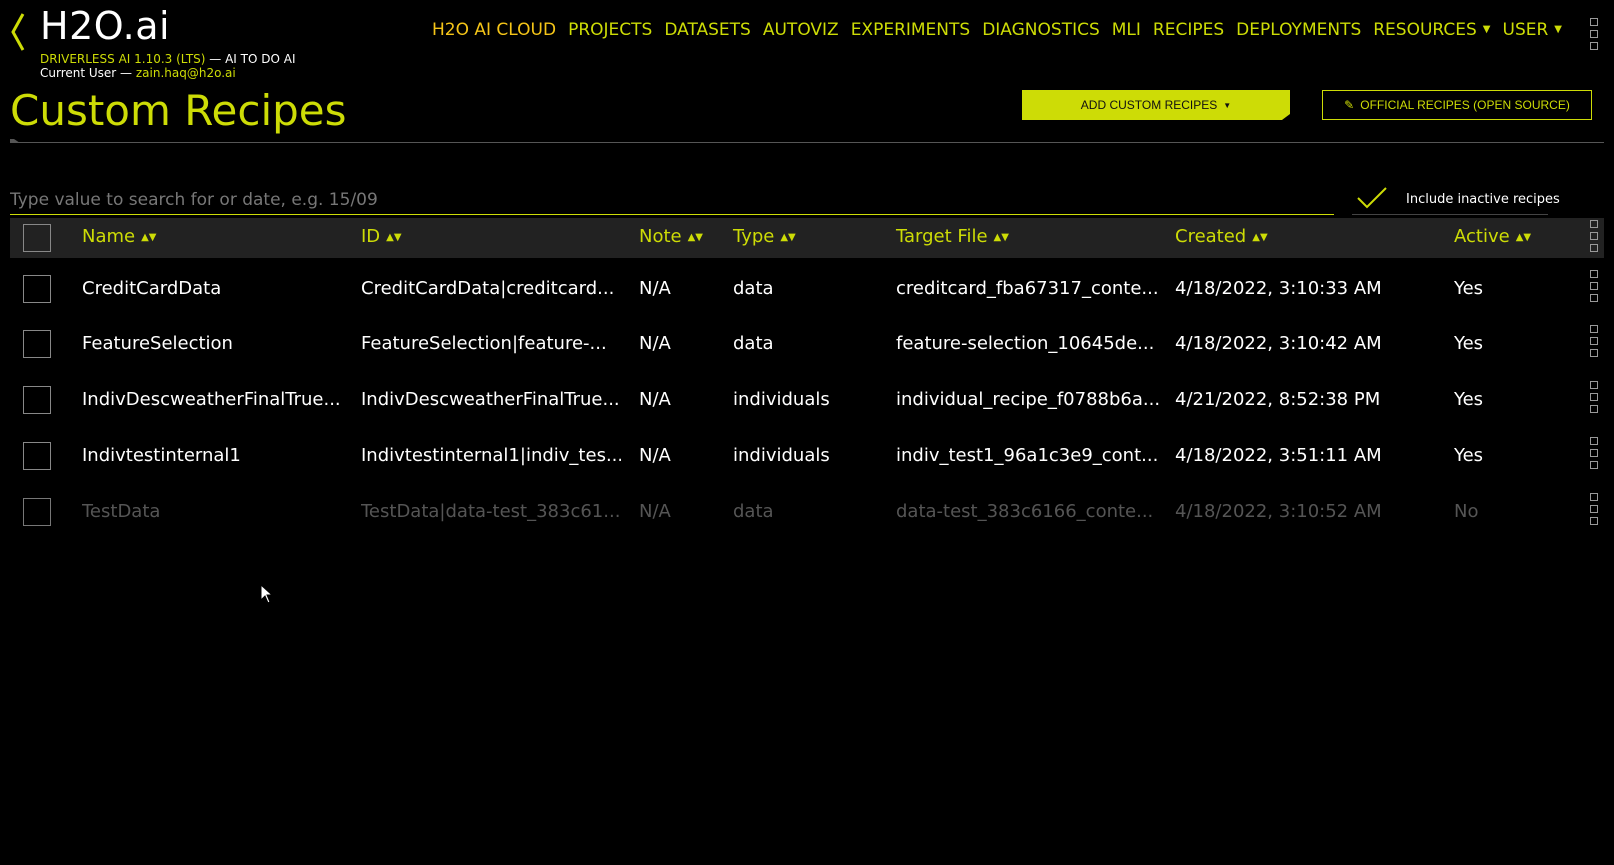 The width and height of the screenshot is (1614, 865). Describe the element at coordinates (671, 236) in the screenshot. I see `column-note: Note ▲▼` at that location.